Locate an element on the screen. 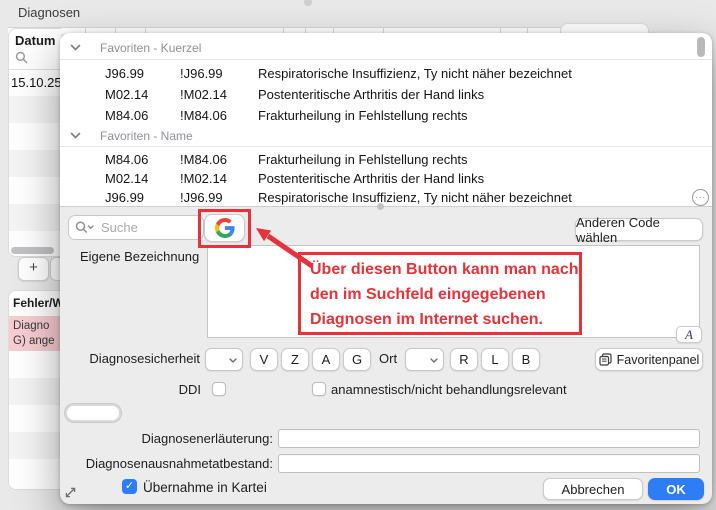 The width and height of the screenshot is (716, 510). diagnosesicherheit-label: Diagnosesicherheit is located at coordinates (144, 358).